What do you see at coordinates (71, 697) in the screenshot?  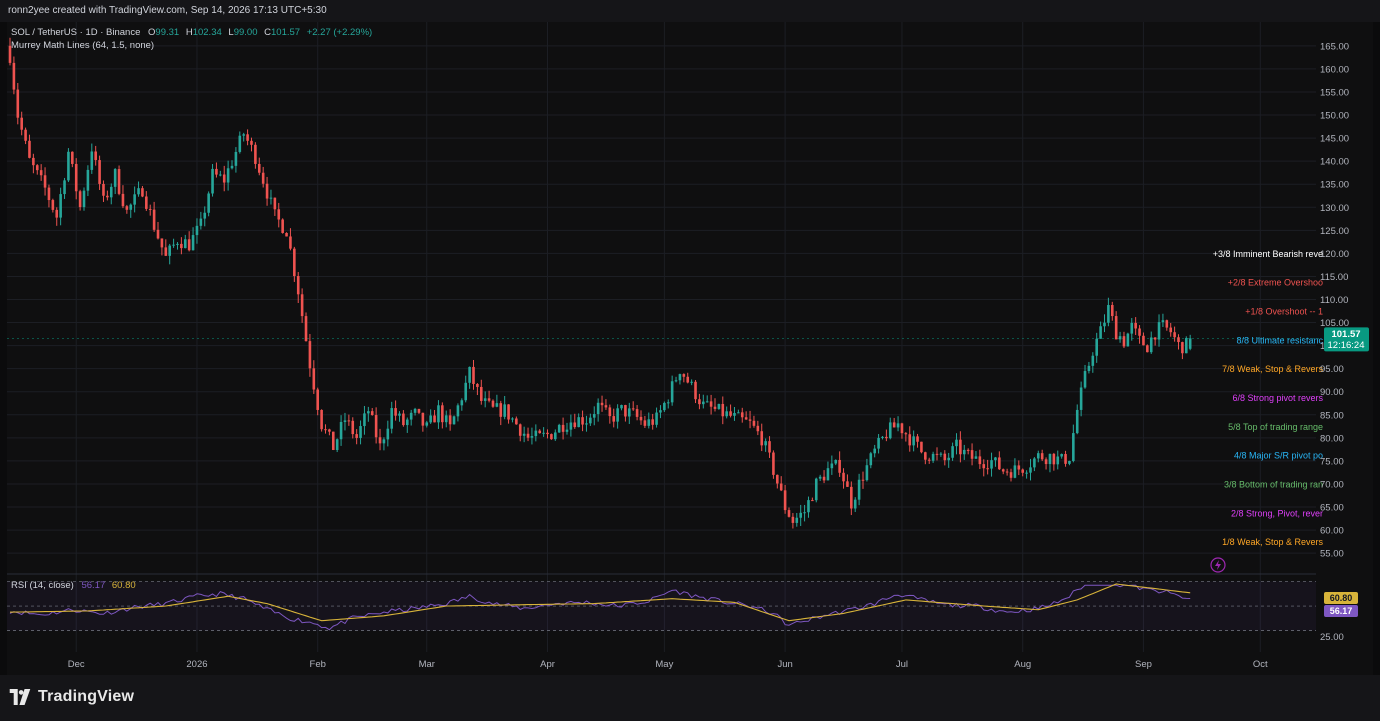 I see `tradingview-brand: TradingView` at bounding box center [71, 697].